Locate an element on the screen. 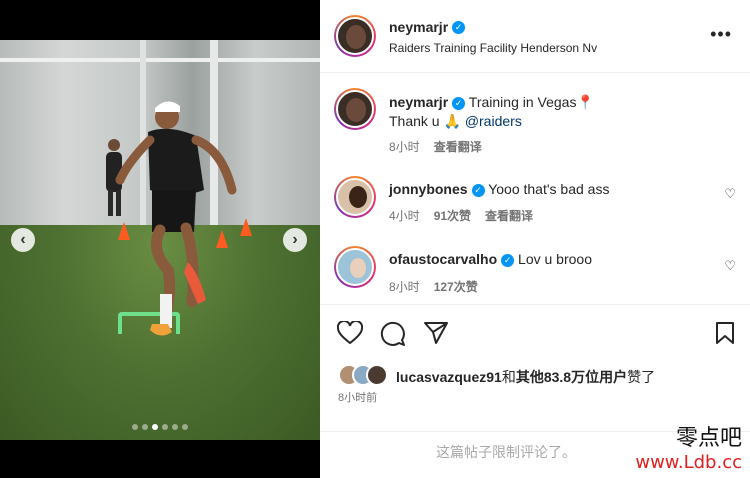 This screenshot has height=478, width=750. comment-line: jonnybones ✓ Yooo that's bad ass is located at coordinates (499, 189).